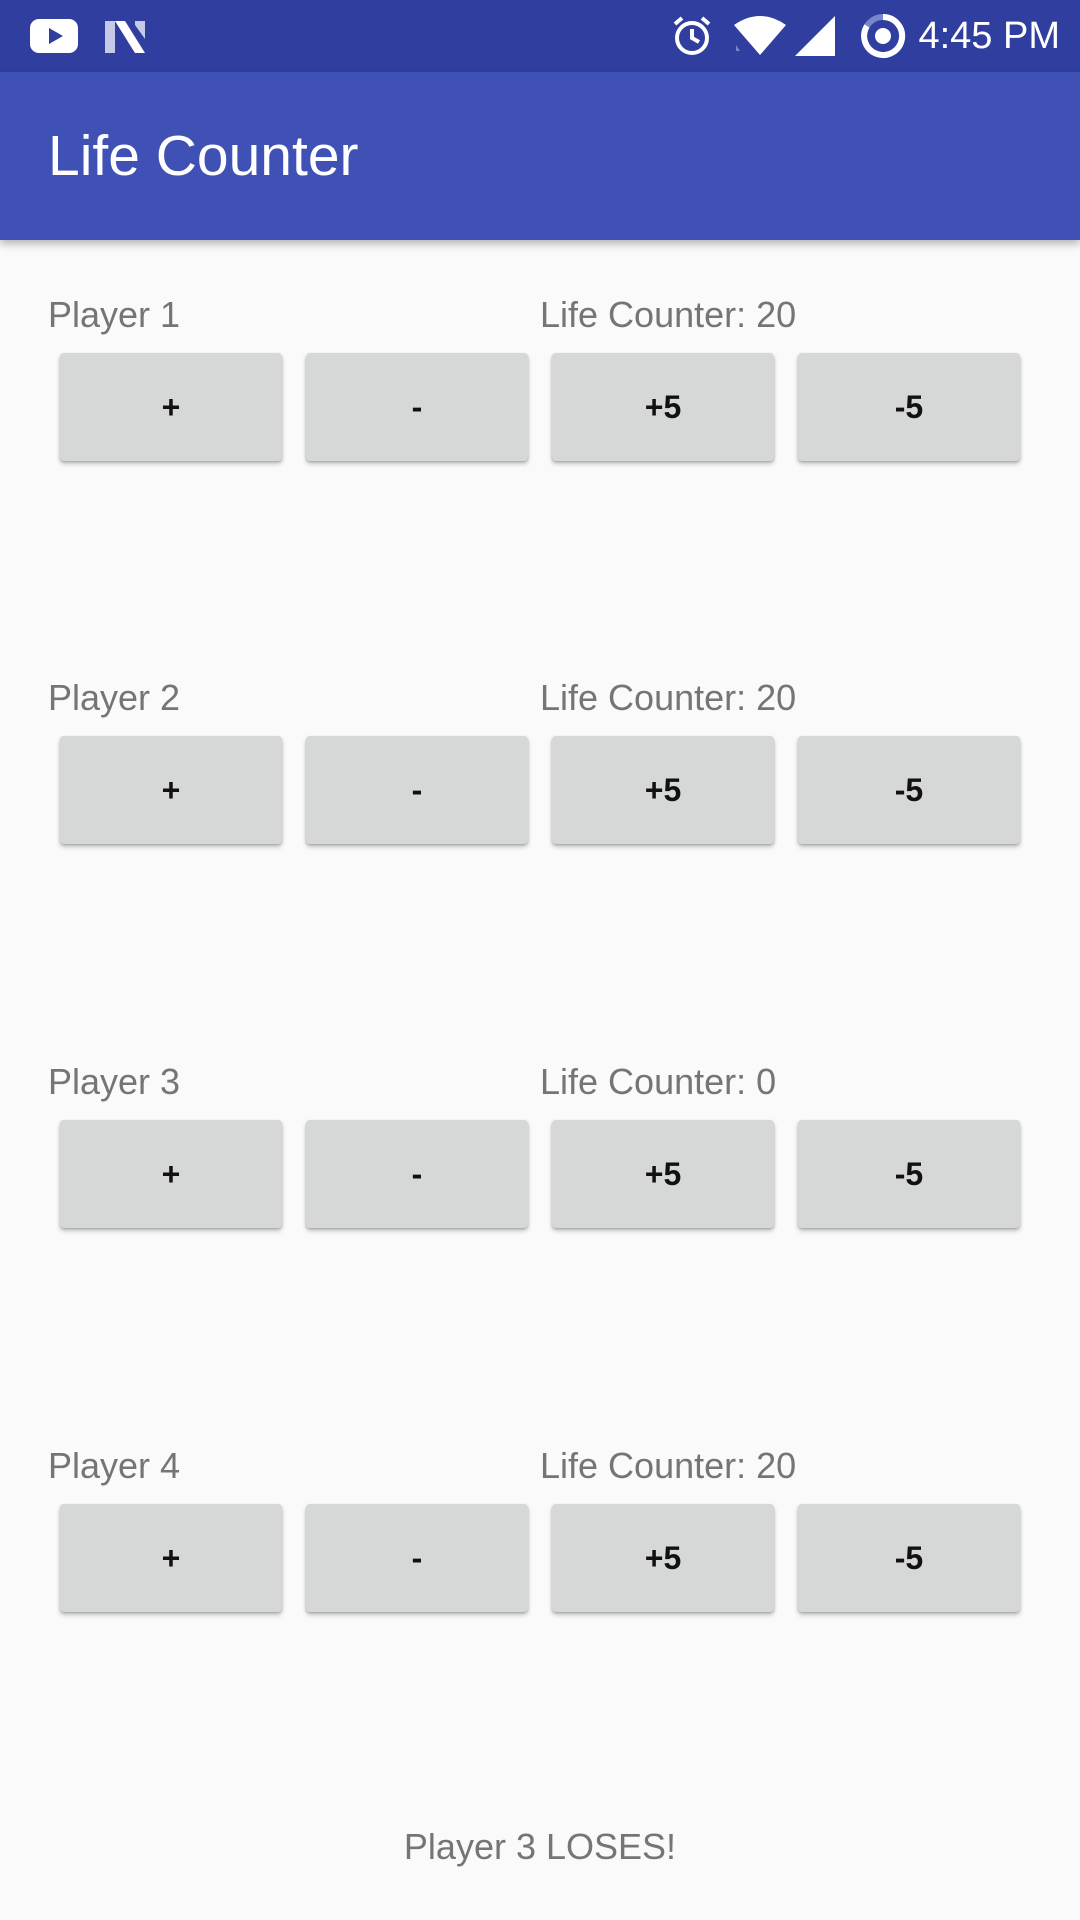 Image resolution: width=1080 pixels, height=1920 pixels. I want to click on app-title: Life Counter, so click(203, 156).